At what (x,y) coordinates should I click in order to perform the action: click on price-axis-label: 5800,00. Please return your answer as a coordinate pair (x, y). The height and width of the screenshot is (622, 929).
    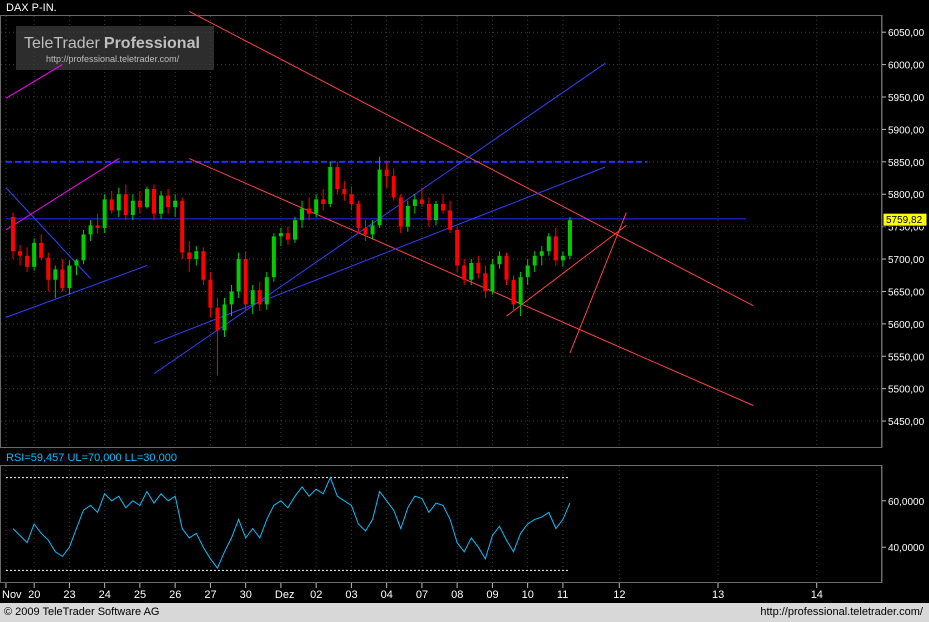
    Looking at the image, I should click on (906, 195).